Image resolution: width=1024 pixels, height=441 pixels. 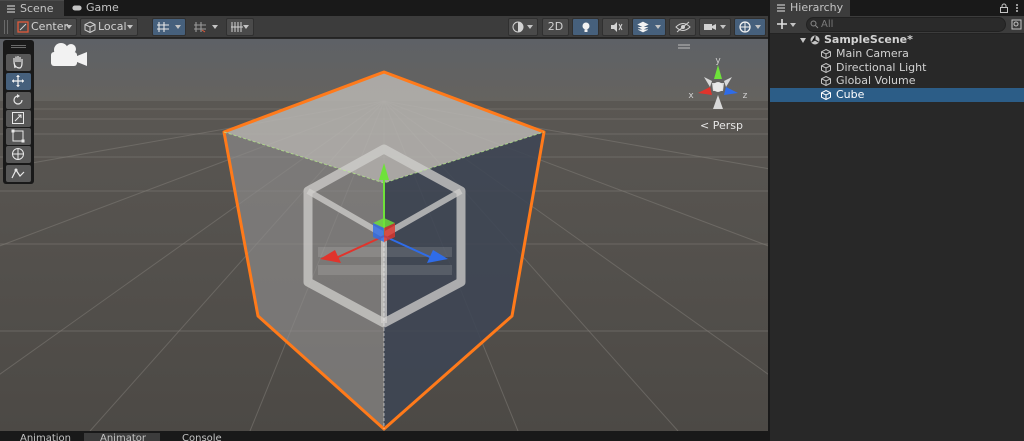 What do you see at coordinates (827, 24) in the screenshot?
I see `search-placeholder: All` at bounding box center [827, 24].